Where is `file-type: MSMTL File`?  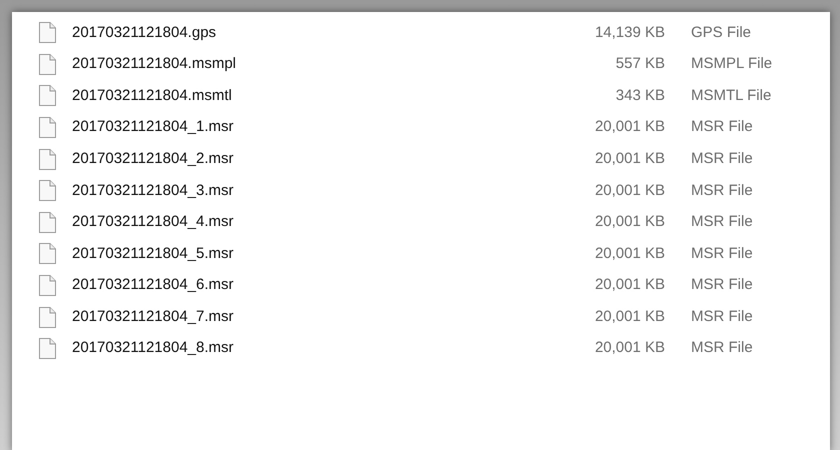 file-type: MSMTL File is located at coordinates (731, 96).